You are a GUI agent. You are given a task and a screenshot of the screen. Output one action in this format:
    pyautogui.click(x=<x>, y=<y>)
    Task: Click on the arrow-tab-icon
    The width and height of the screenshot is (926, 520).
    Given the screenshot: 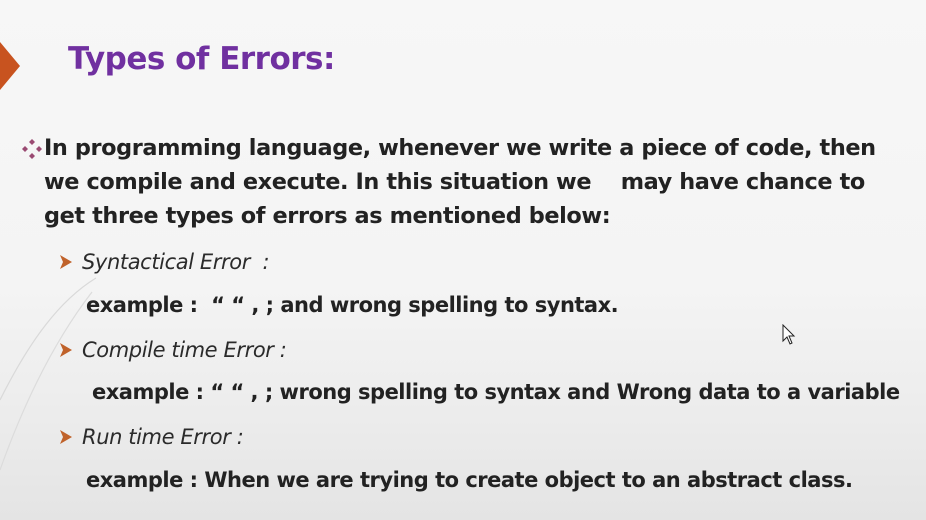 What is the action you would take?
    pyautogui.click(x=10, y=66)
    